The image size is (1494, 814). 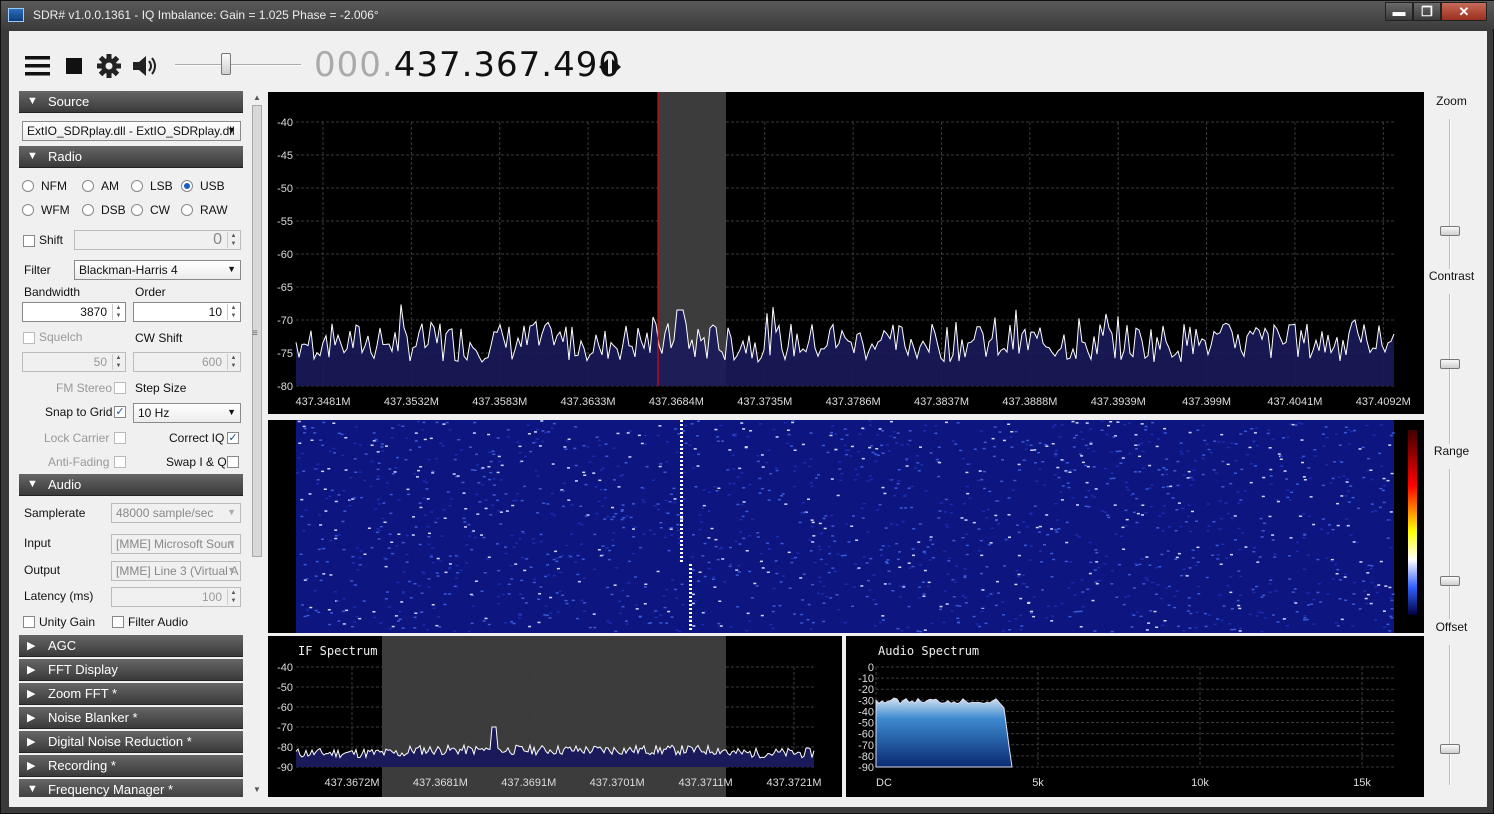 I want to click on zoom-slider-track, so click(x=1450, y=194).